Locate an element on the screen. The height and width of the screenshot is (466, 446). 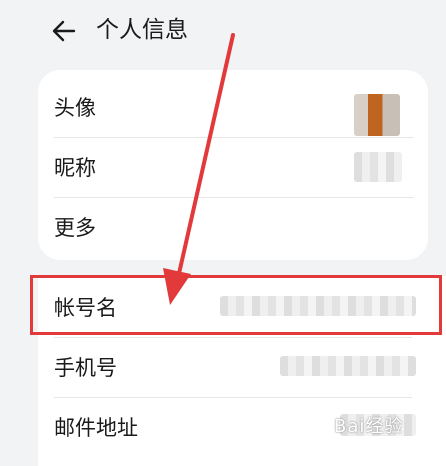
more-label: 更多 is located at coordinates (75, 228).